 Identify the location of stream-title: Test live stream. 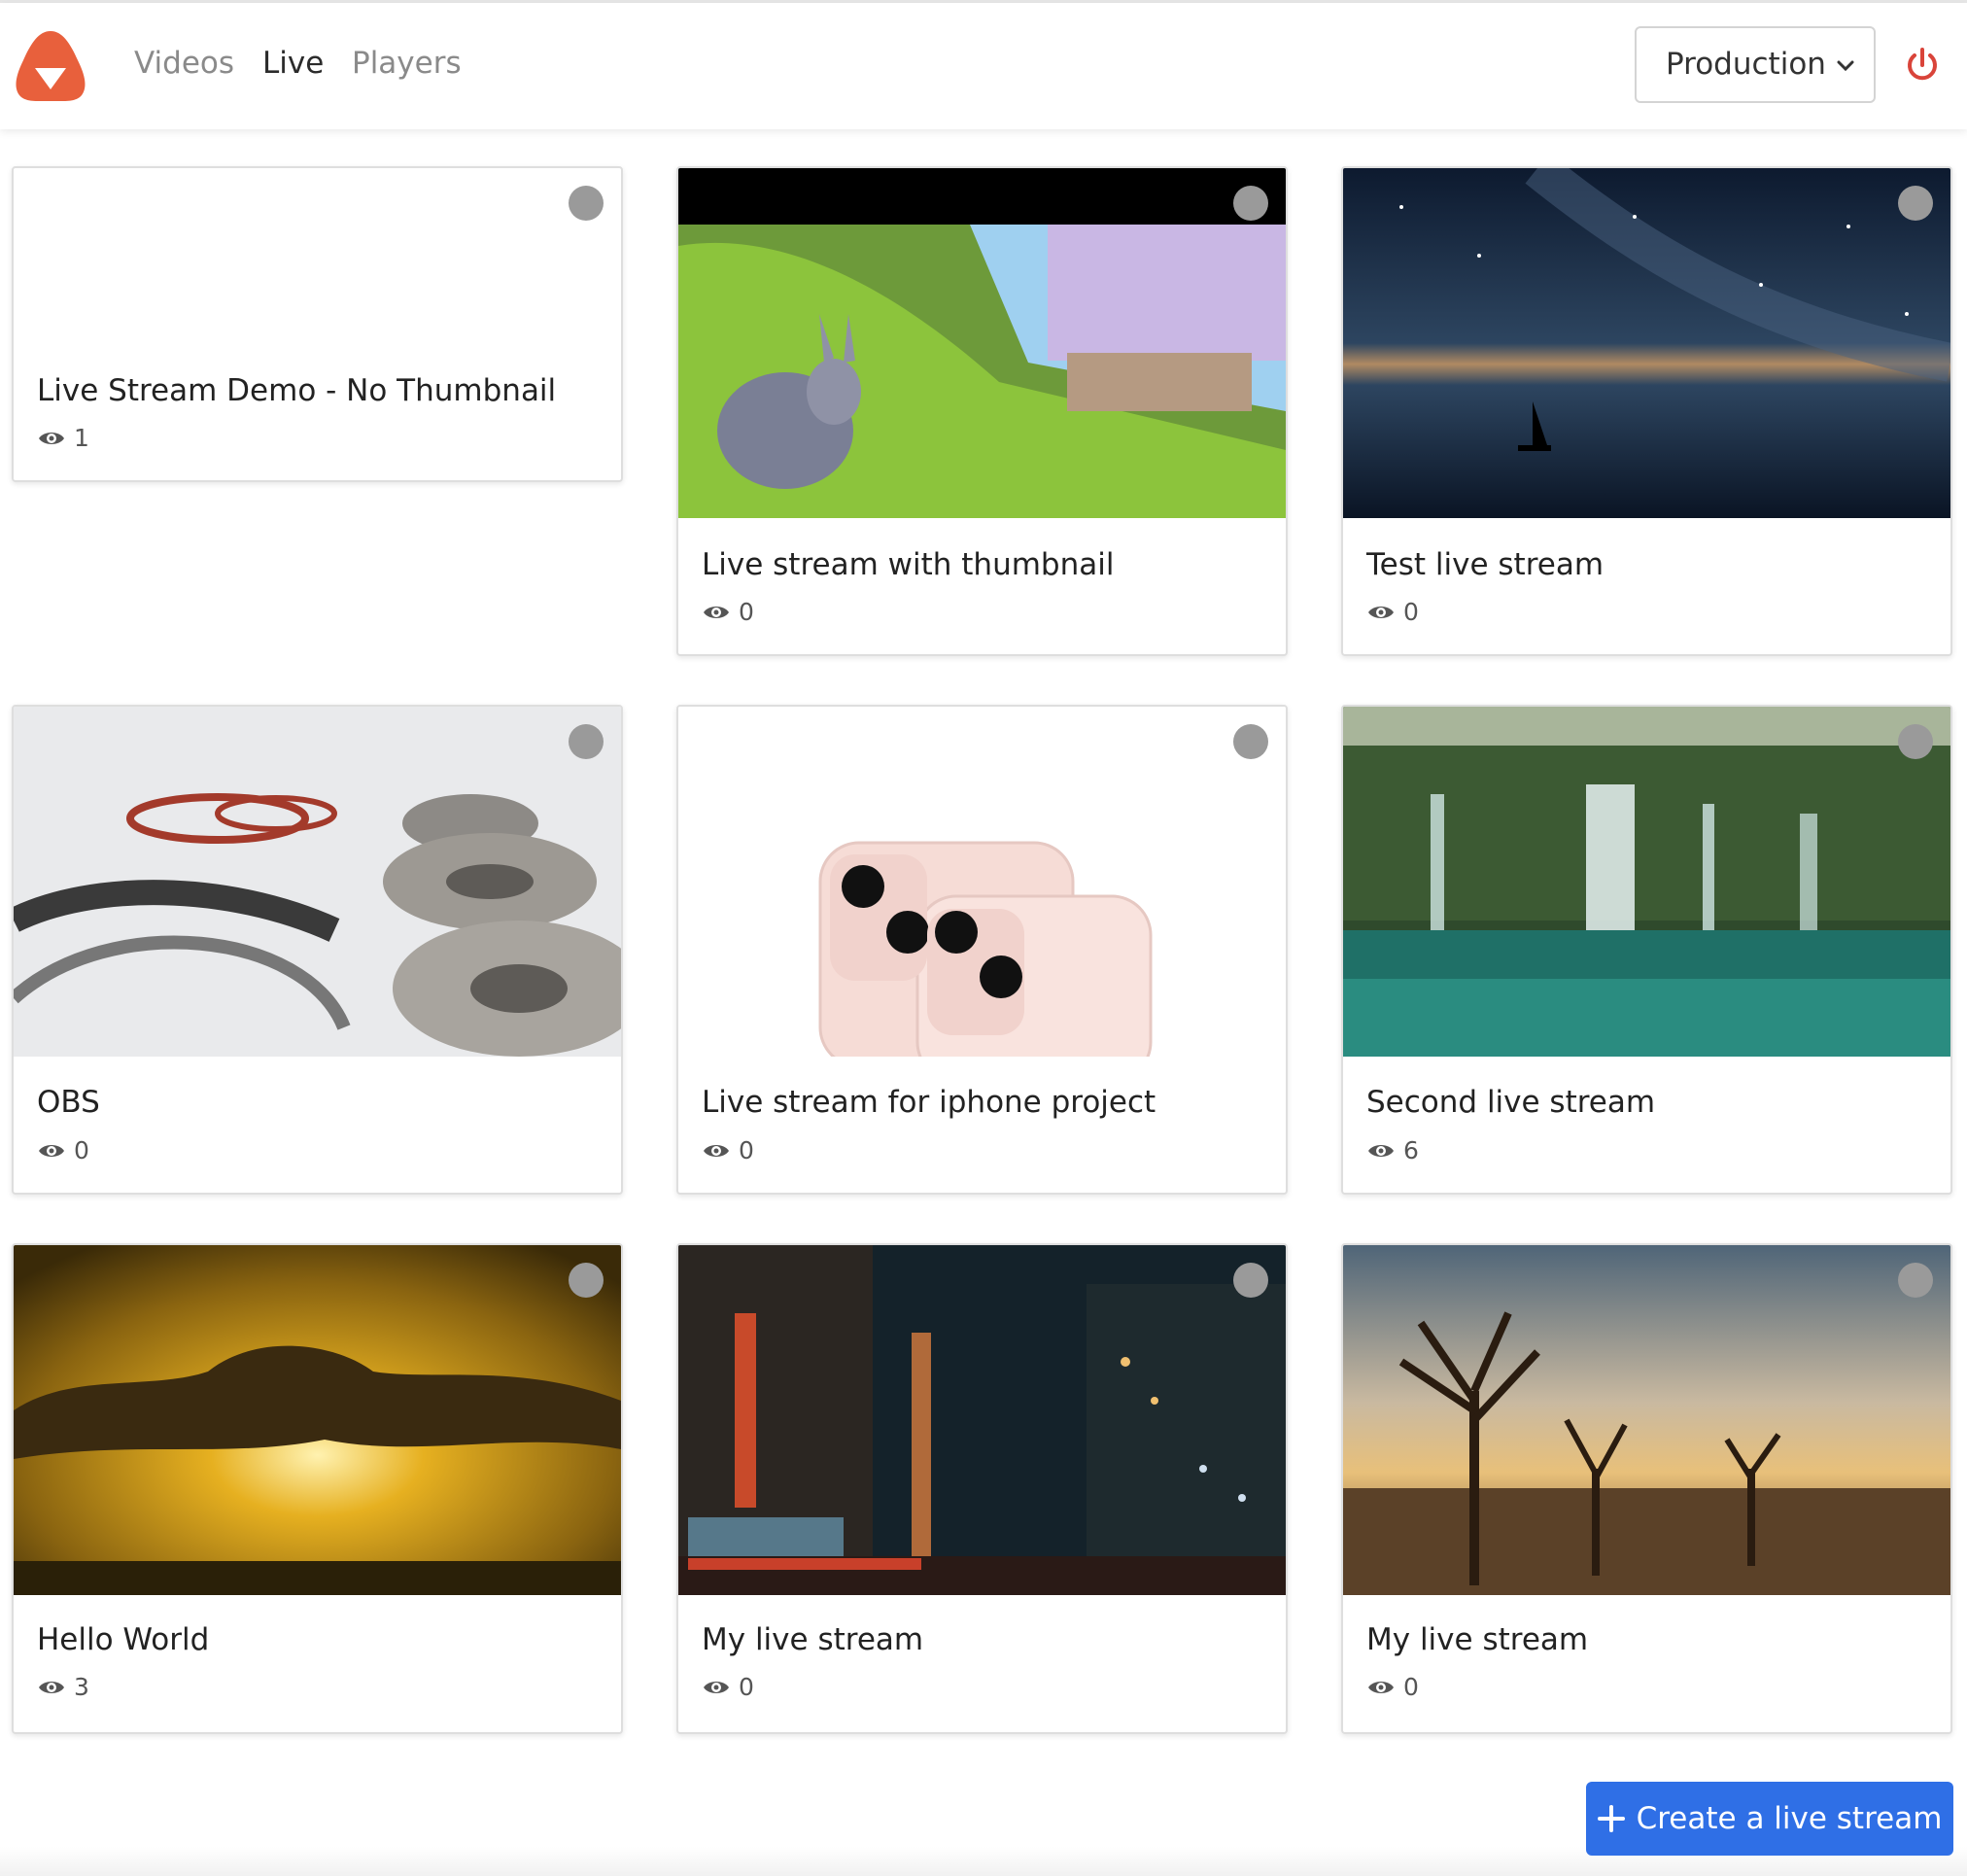
(1486, 565).